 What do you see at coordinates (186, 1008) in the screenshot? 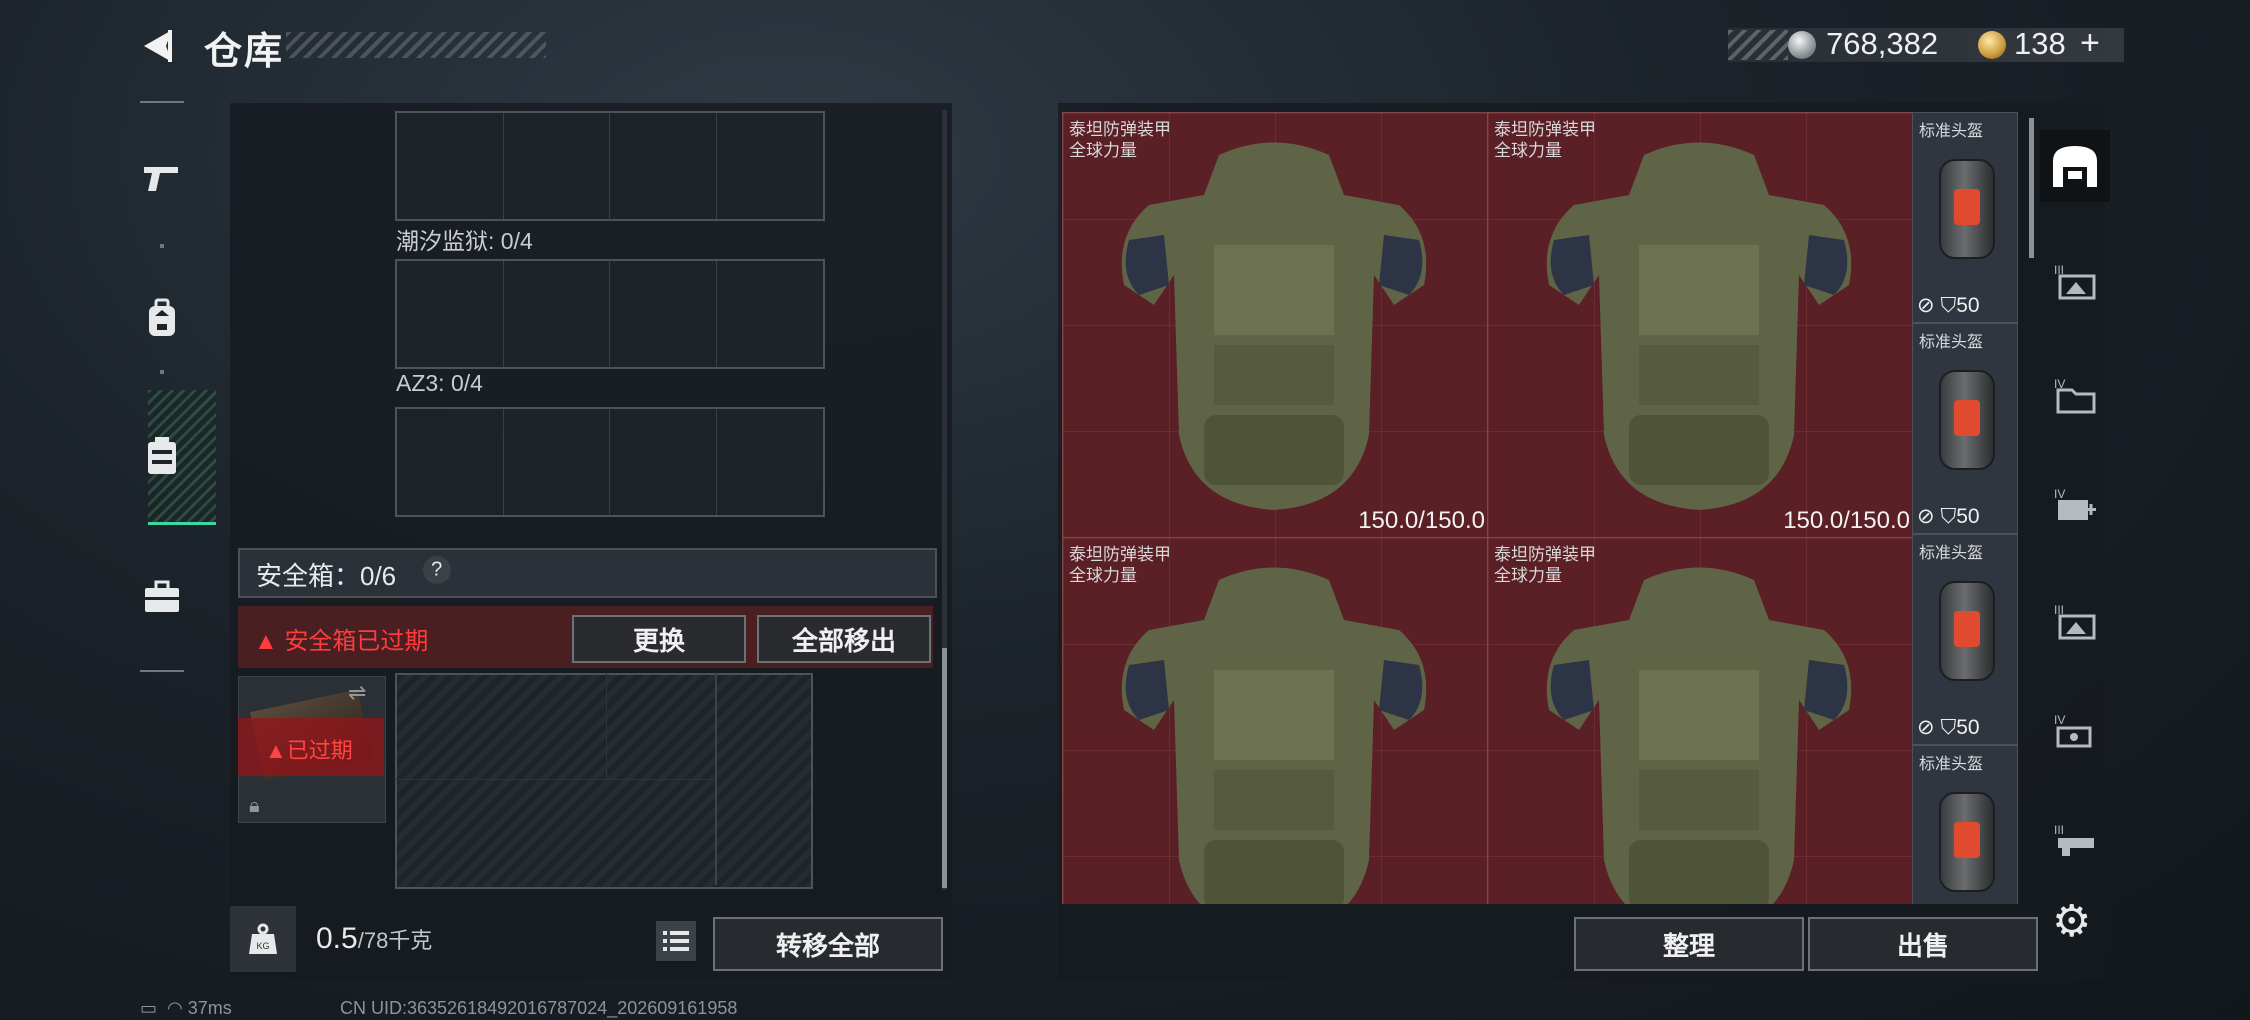
I see `device-status: ▭ ◠ 37ms` at bounding box center [186, 1008].